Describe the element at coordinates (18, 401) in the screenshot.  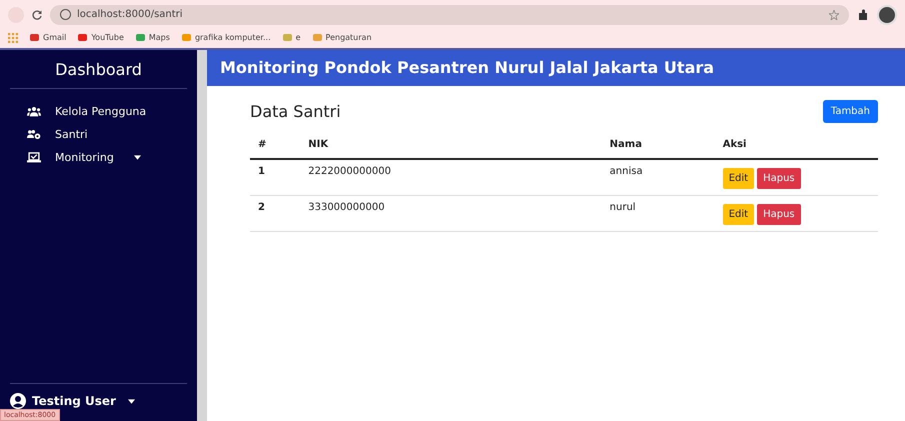
I see `user-icon` at that location.